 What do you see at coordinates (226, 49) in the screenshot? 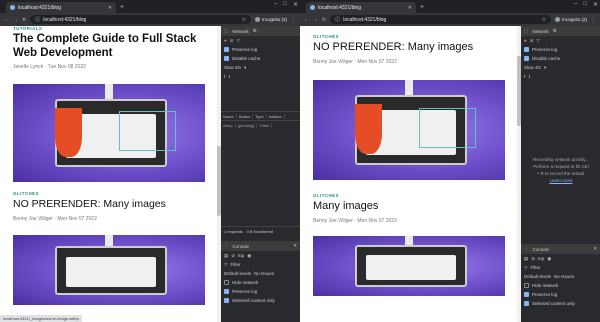
I see `preserve-log-checkbox` at bounding box center [226, 49].